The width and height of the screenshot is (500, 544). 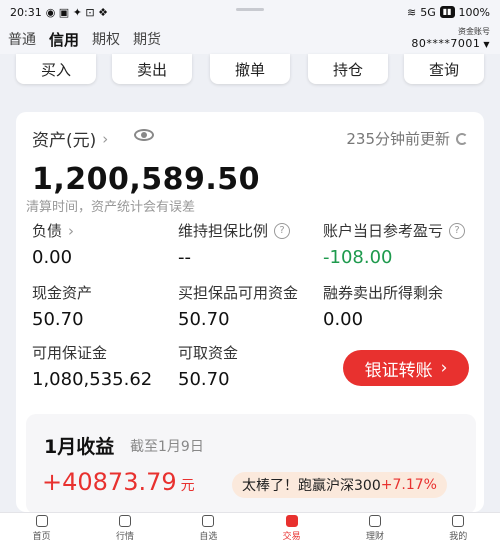 What do you see at coordinates (374, 521) in the screenshot?
I see `wealth-icon` at bounding box center [374, 521].